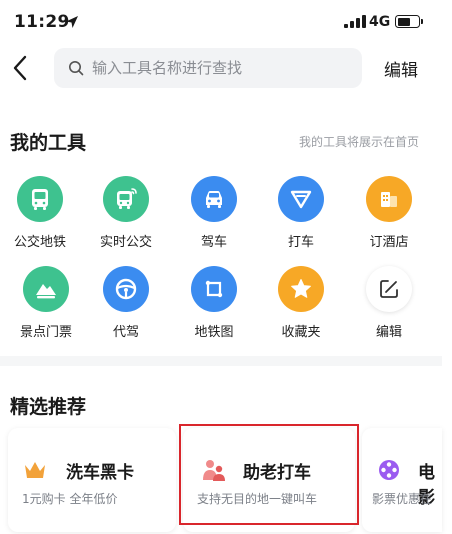 This screenshot has width=452, height=534. Describe the element at coordinates (35, 470) in the screenshot. I see `crown-icon` at that location.